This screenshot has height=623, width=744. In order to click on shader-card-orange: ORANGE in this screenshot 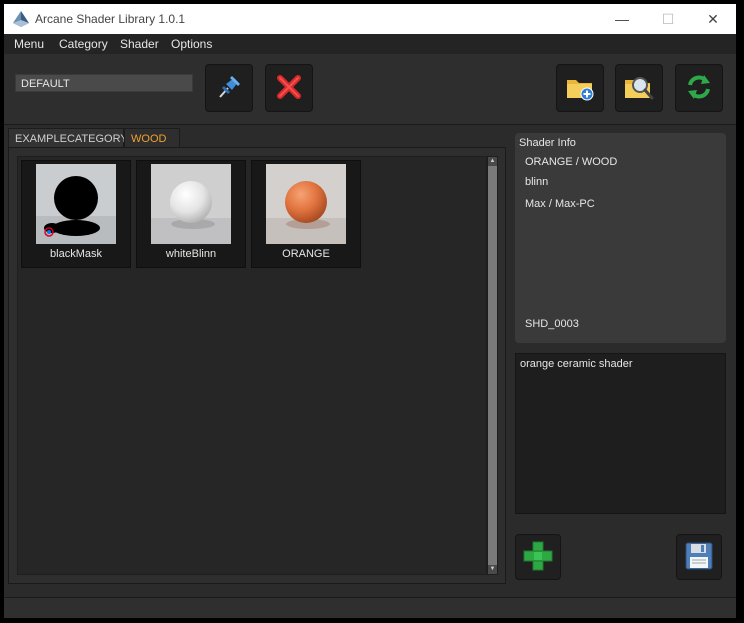, I will do `click(306, 214)`.